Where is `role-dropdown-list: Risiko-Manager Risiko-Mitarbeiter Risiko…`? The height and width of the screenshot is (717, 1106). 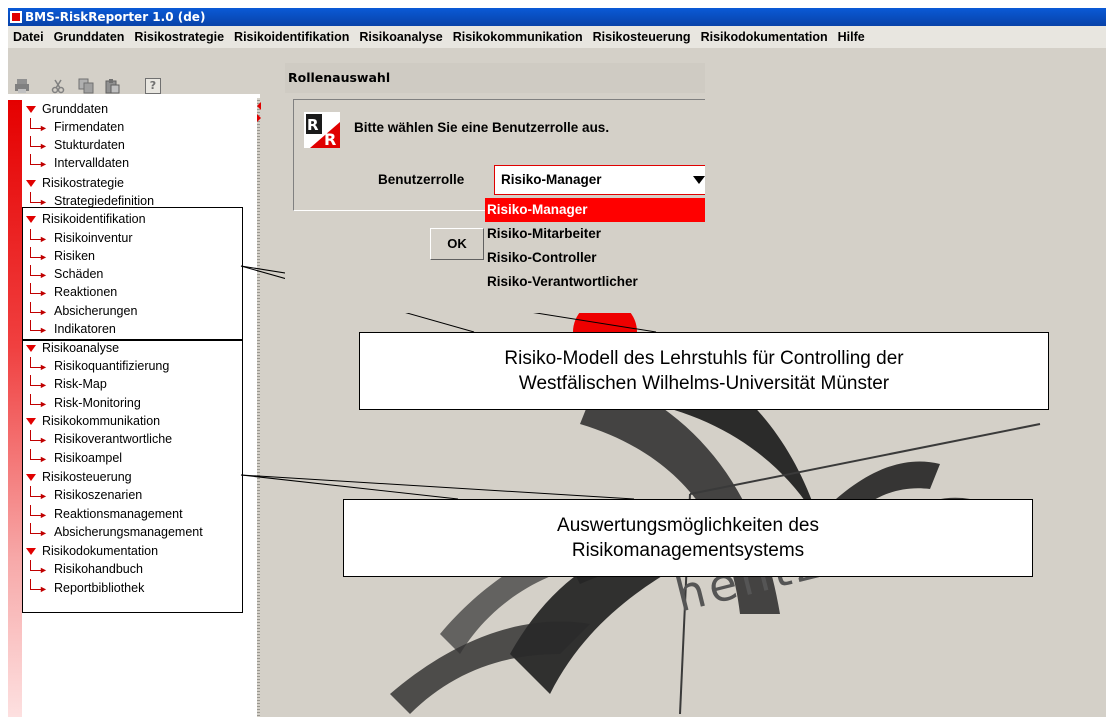 role-dropdown-list: Risiko-Manager Risiko-Mitarbeiter Risiko… is located at coordinates (595, 247).